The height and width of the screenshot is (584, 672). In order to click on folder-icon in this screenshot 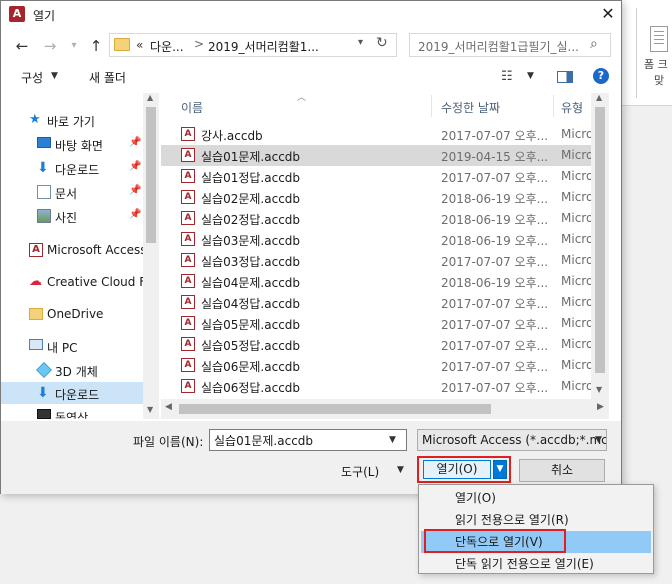, I will do `click(36, 314)`.